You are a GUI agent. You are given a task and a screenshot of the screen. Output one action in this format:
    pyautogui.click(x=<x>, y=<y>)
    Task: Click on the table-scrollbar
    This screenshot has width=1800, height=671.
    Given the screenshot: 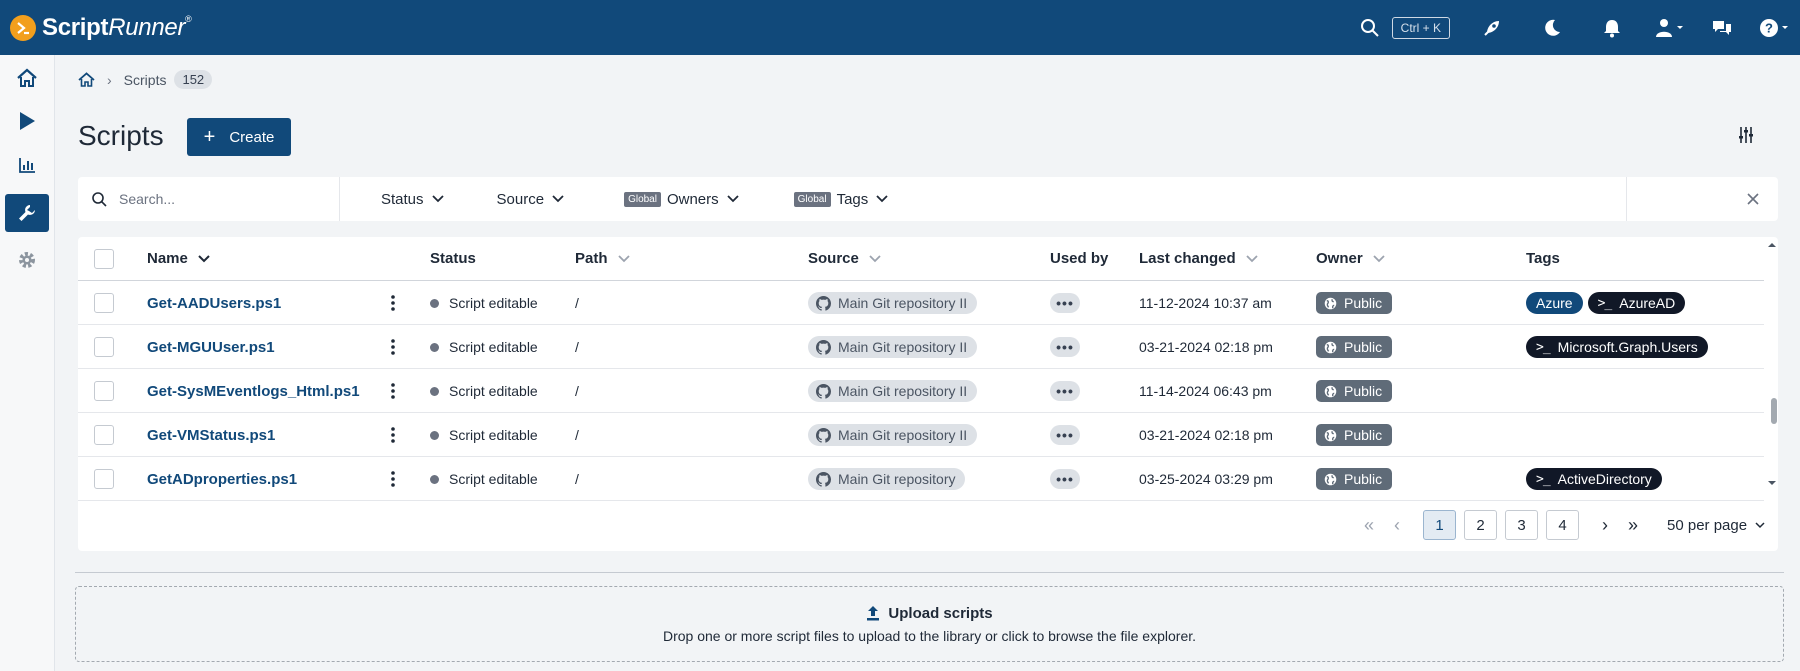 What is the action you would take?
    pyautogui.click(x=1772, y=367)
    